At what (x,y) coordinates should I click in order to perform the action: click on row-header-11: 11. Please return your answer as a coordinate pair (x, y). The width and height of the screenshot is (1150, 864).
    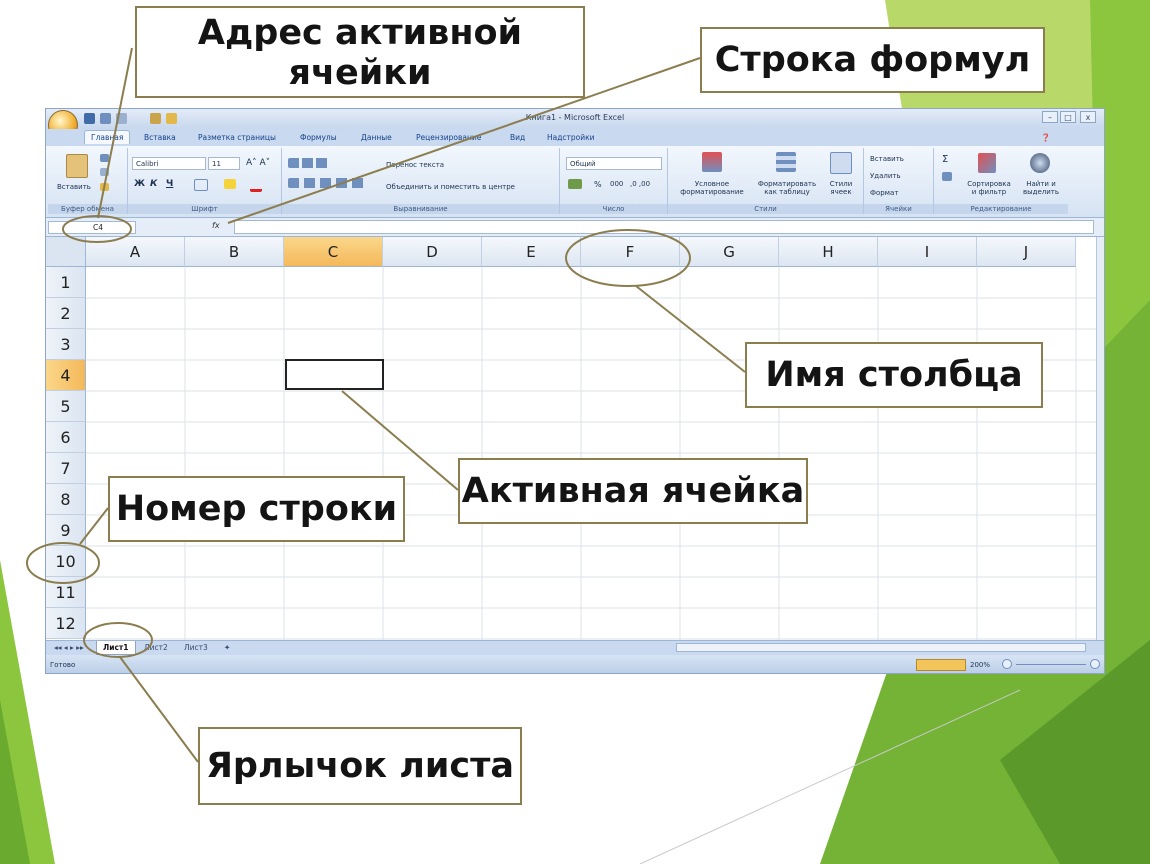
    Looking at the image, I should click on (66, 592).